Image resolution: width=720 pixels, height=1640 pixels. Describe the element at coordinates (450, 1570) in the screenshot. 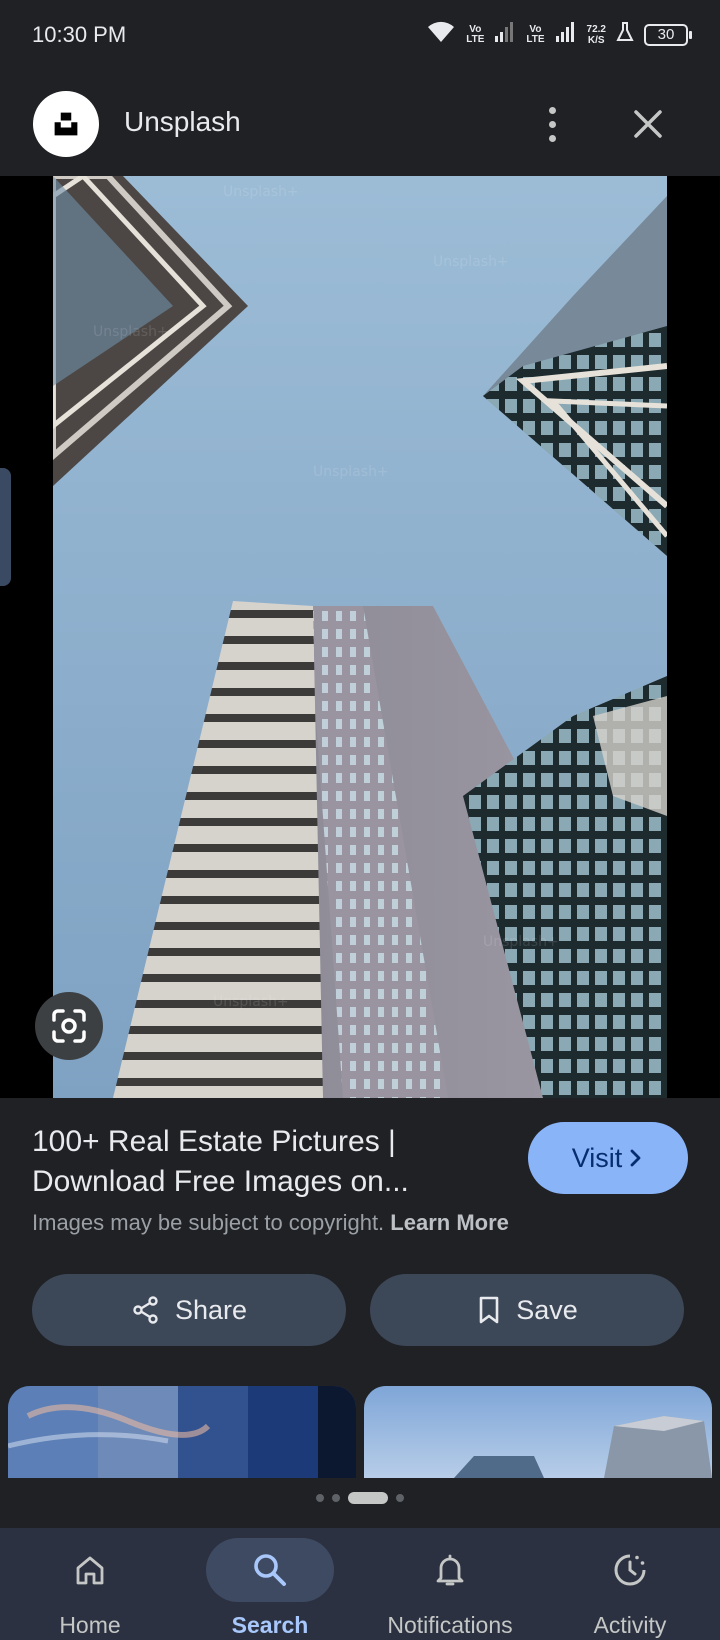

I see `bell-icon` at that location.